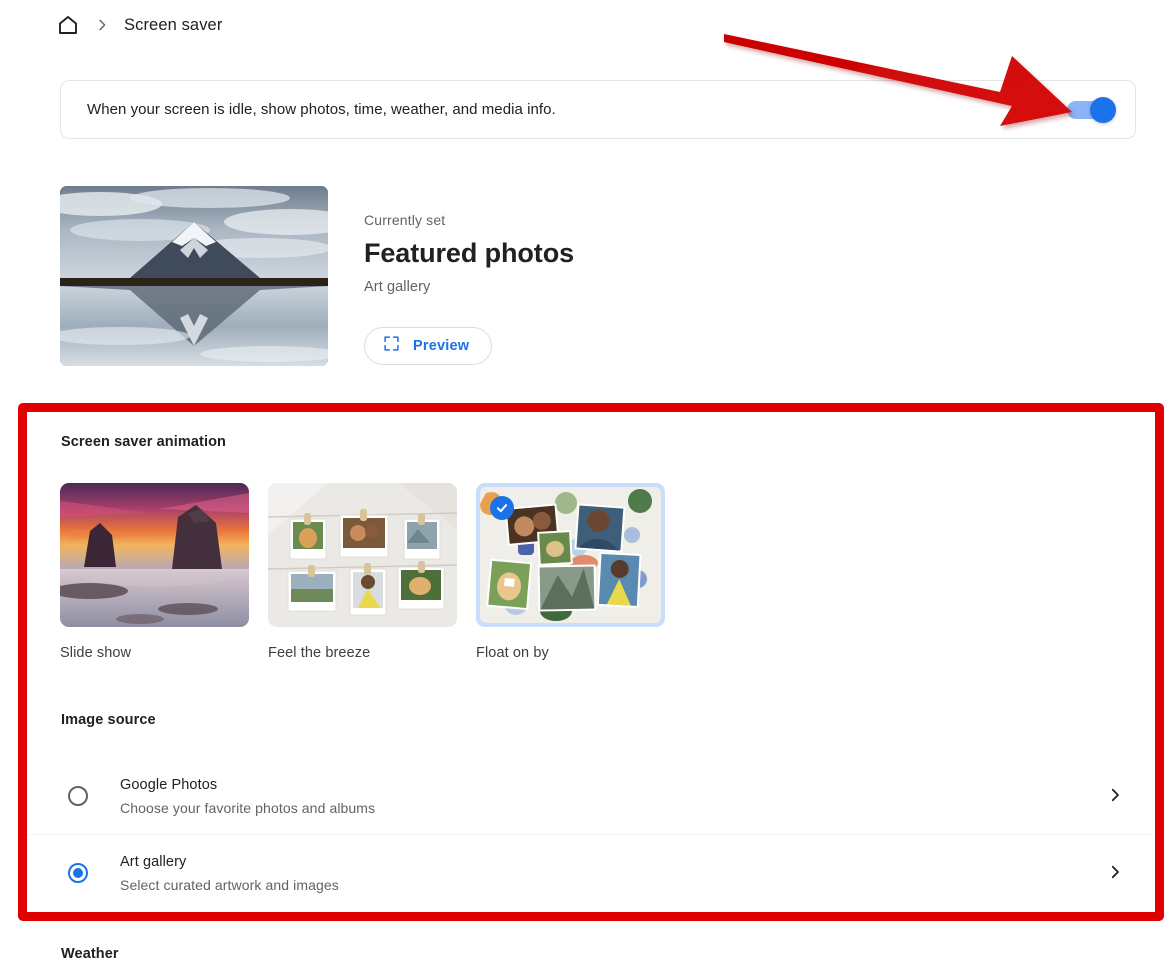  I want to click on currently-set-title: Featured photos, so click(469, 253).